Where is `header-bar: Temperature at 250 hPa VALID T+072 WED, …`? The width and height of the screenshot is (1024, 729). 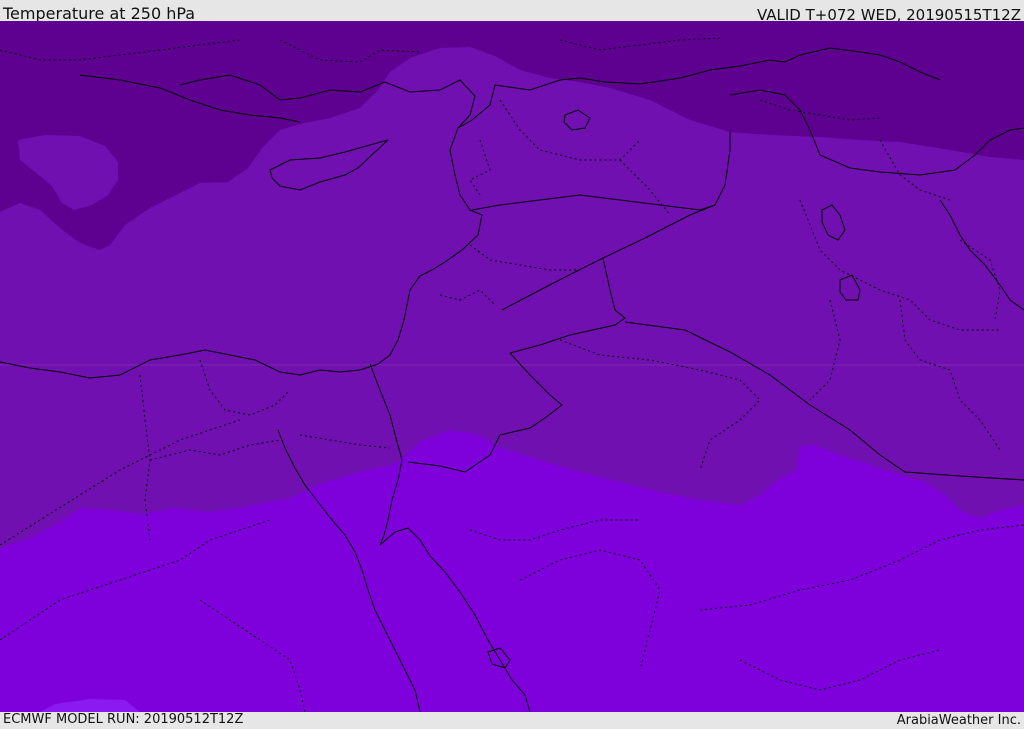 header-bar: Temperature at 250 hPa VALID T+072 WED, … is located at coordinates (512, 12).